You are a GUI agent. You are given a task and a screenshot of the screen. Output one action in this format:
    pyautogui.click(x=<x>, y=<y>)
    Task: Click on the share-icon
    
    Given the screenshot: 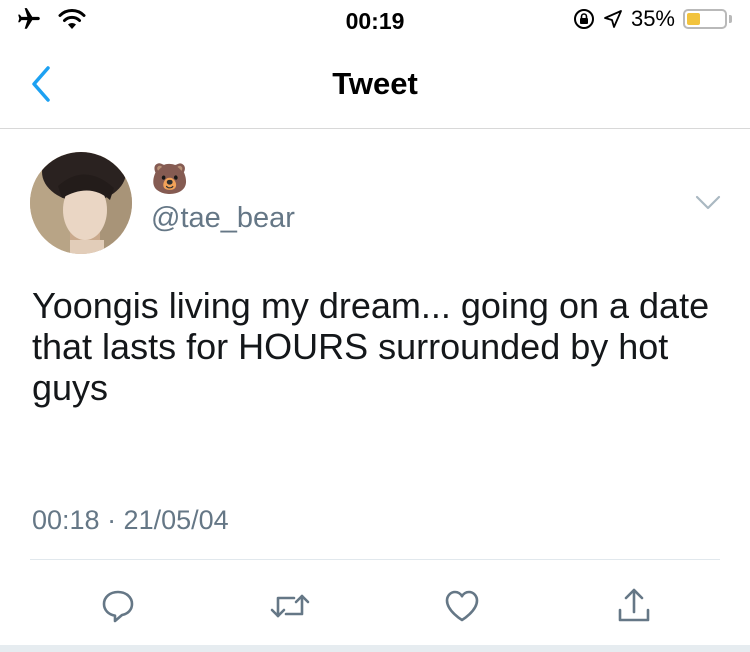 What is the action you would take?
    pyautogui.click(x=634, y=605)
    